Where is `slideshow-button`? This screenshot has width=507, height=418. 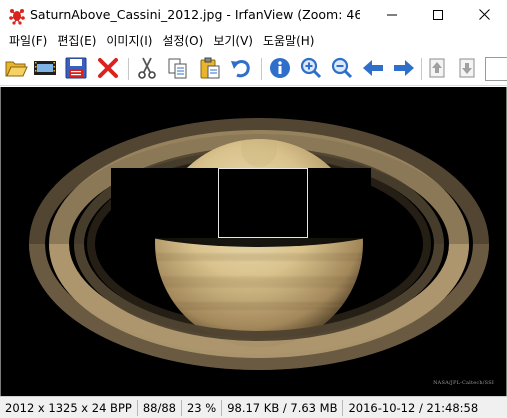 slideshow-button is located at coordinates (45, 69).